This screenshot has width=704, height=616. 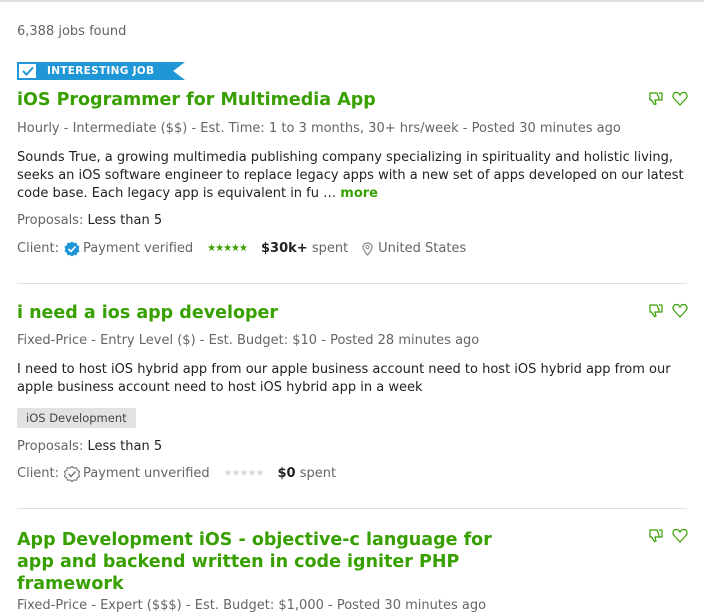 What do you see at coordinates (305, 340) in the screenshot?
I see `budget-value: $10` at bounding box center [305, 340].